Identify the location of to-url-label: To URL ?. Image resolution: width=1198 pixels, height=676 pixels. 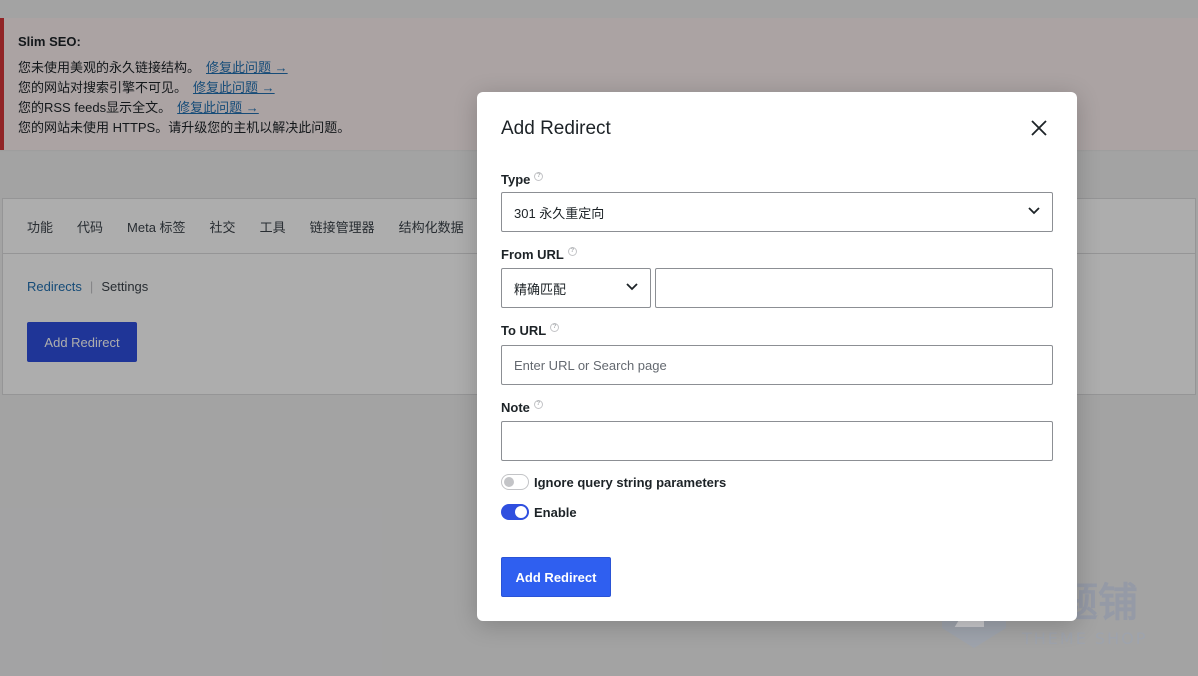
(530, 330).